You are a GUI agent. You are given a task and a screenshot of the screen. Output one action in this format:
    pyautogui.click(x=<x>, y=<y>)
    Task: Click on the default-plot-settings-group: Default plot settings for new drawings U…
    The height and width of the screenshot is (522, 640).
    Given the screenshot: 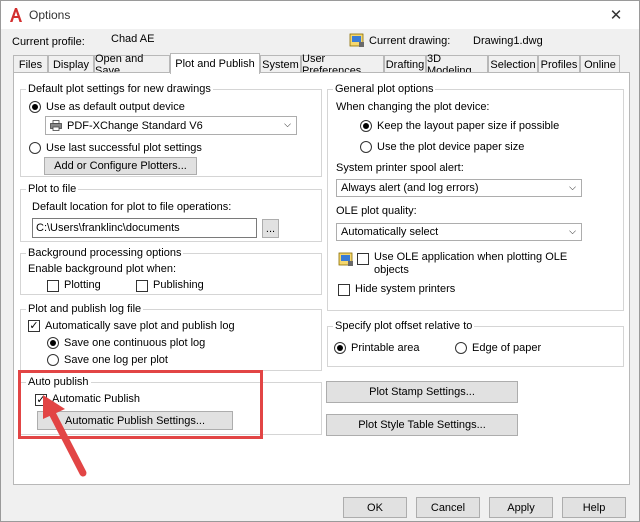 What is the action you would take?
    pyautogui.click(x=171, y=130)
    